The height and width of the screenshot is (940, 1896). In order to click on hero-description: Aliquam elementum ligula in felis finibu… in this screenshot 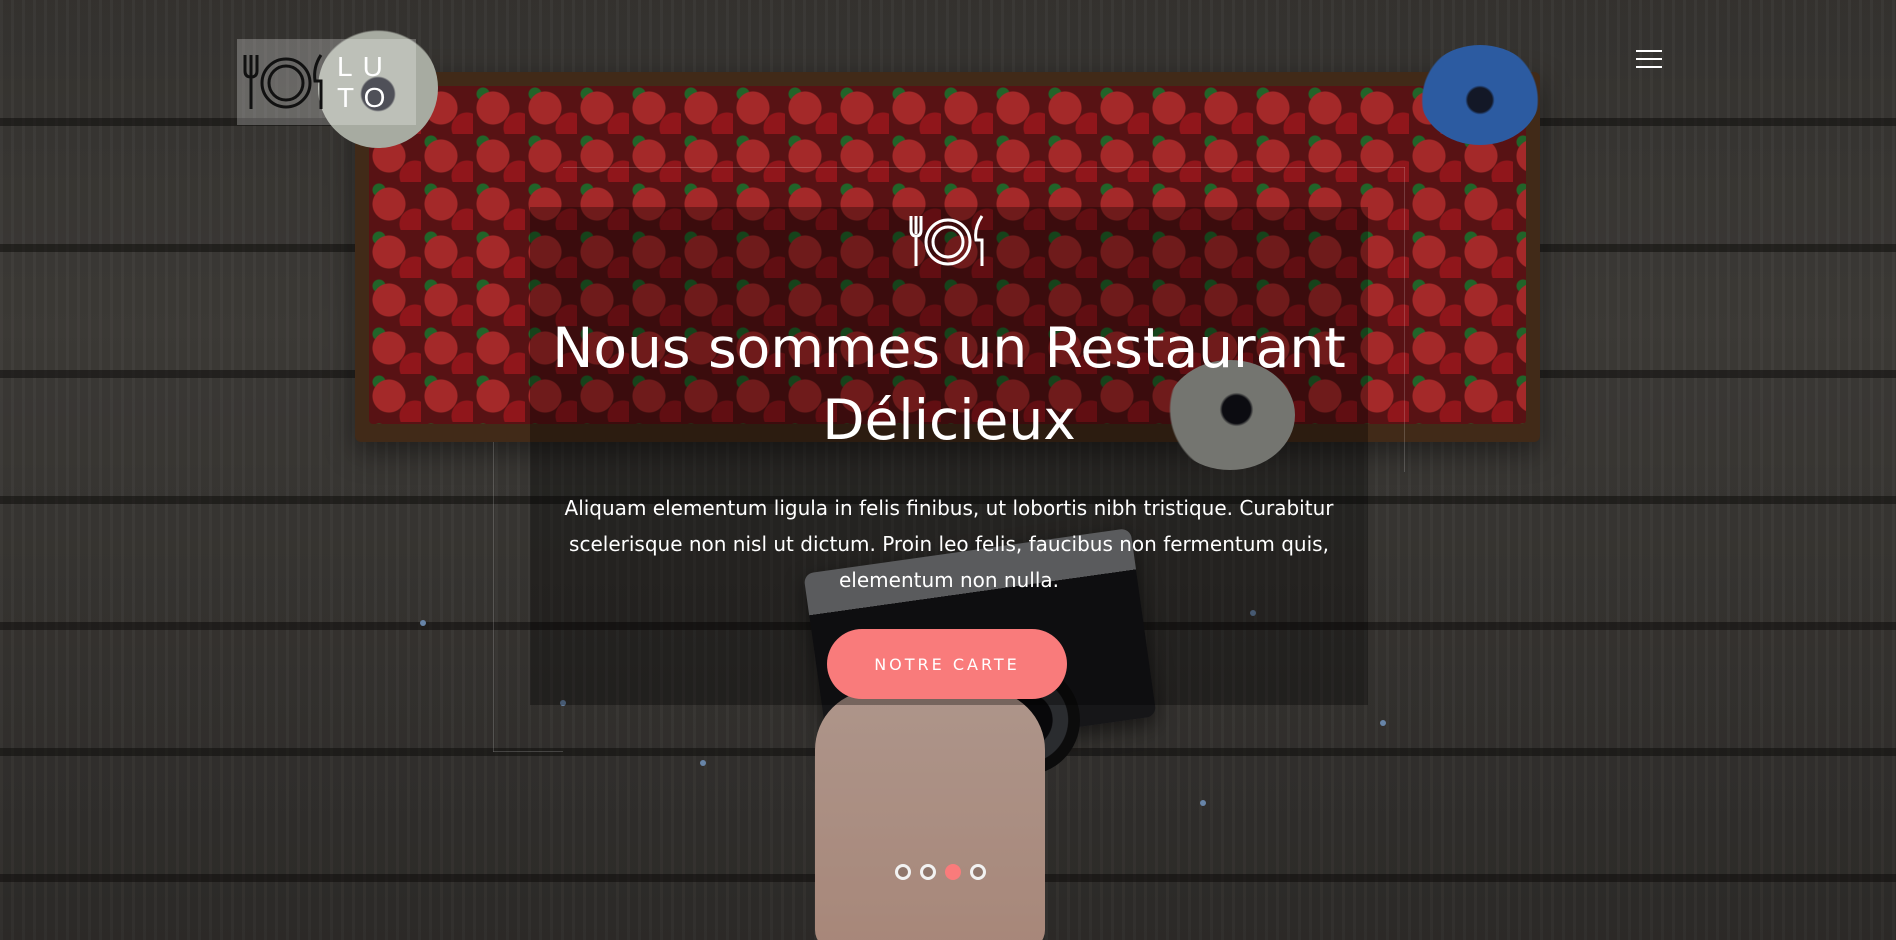, I will do `click(949, 544)`.